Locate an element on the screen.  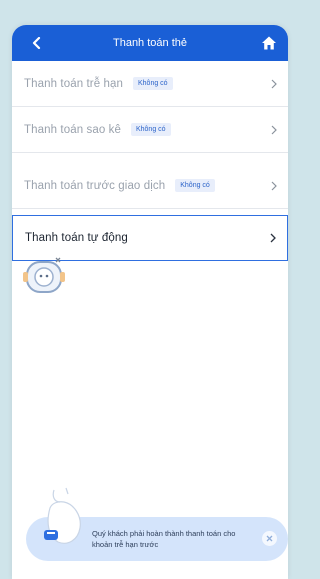
close-icon is located at coordinates (269, 538).